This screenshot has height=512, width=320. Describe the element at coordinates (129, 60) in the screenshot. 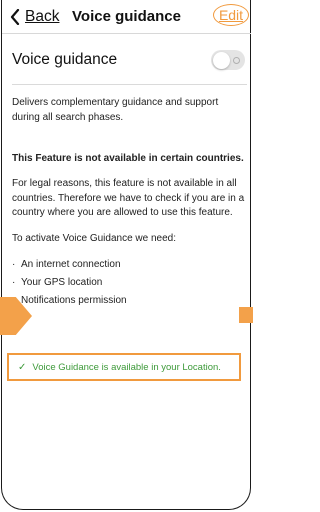

I see `voice-guidance-setting-row: Voice guidance` at that location.